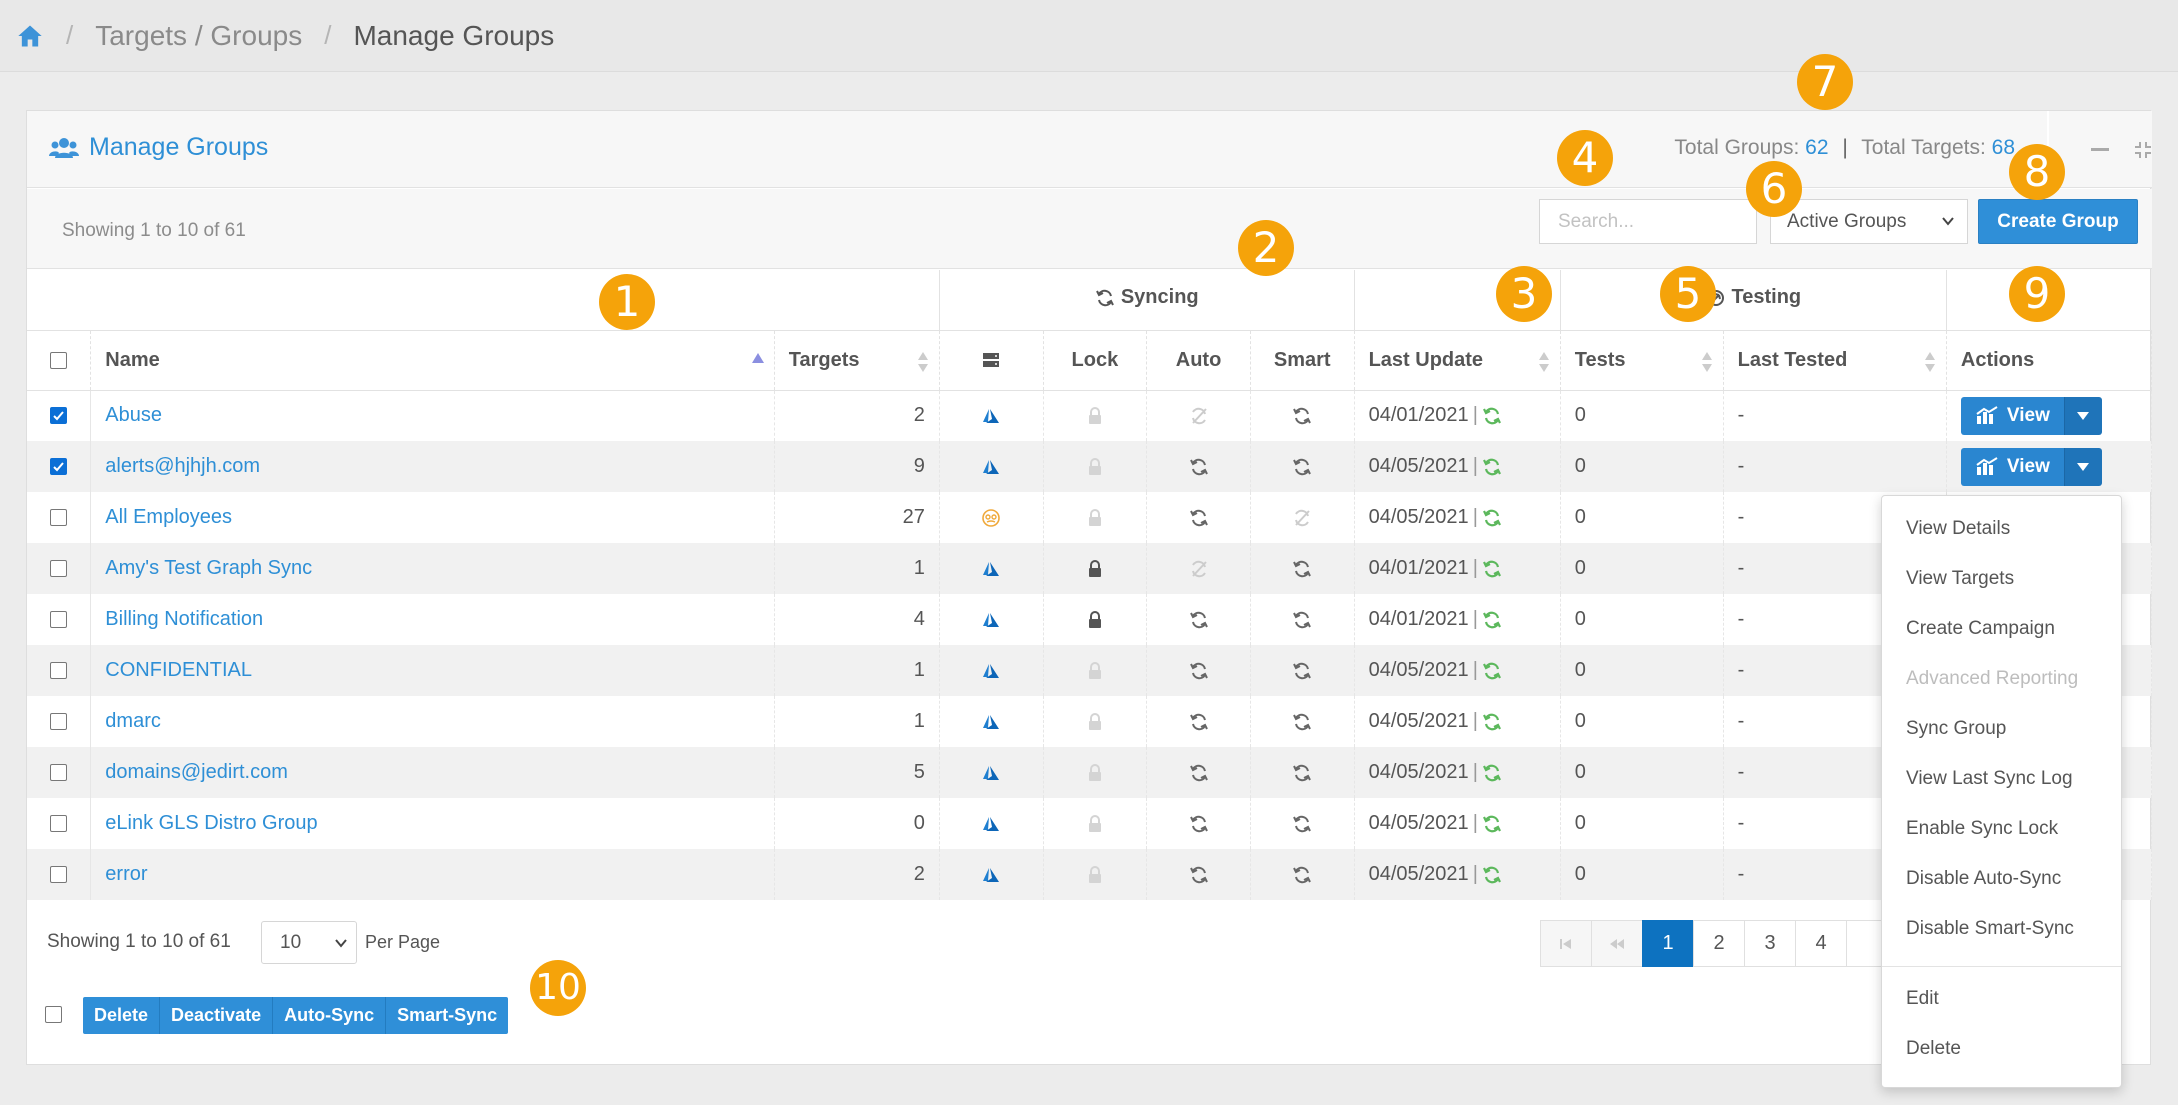 Image resolution: width=2178 pixels, height=1105 pixels. I want to click on first-page-button, so click(1566, 943).